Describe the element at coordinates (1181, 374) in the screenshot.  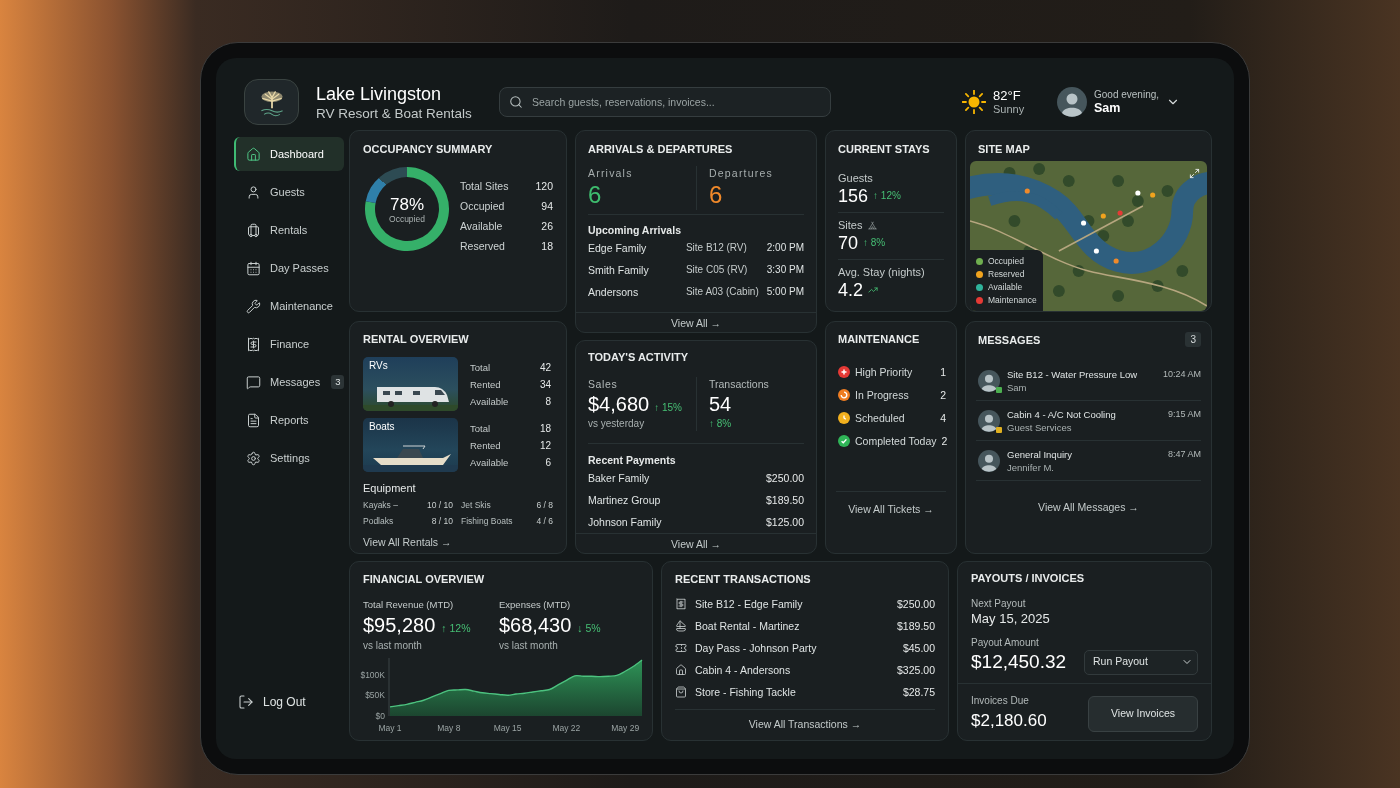
I see `message-time: 10:24 AM` at that location.